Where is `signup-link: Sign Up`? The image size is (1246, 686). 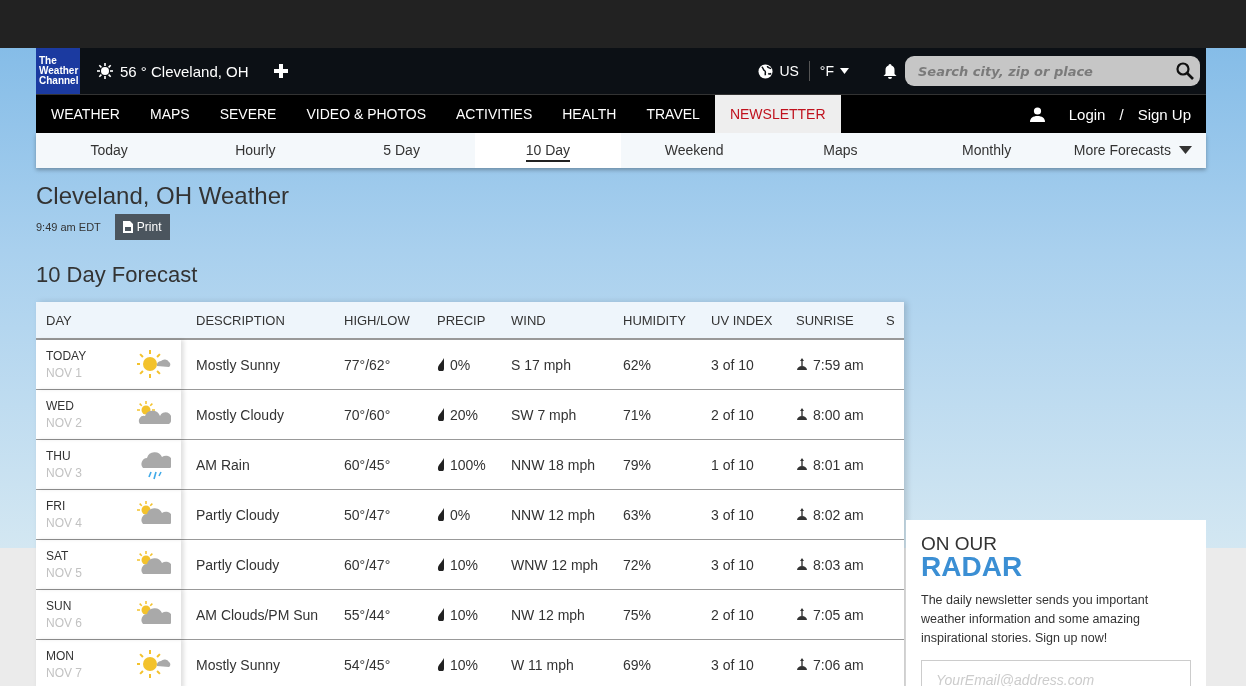
signup-link: Sign Up is located at coordinates (1164, 114).